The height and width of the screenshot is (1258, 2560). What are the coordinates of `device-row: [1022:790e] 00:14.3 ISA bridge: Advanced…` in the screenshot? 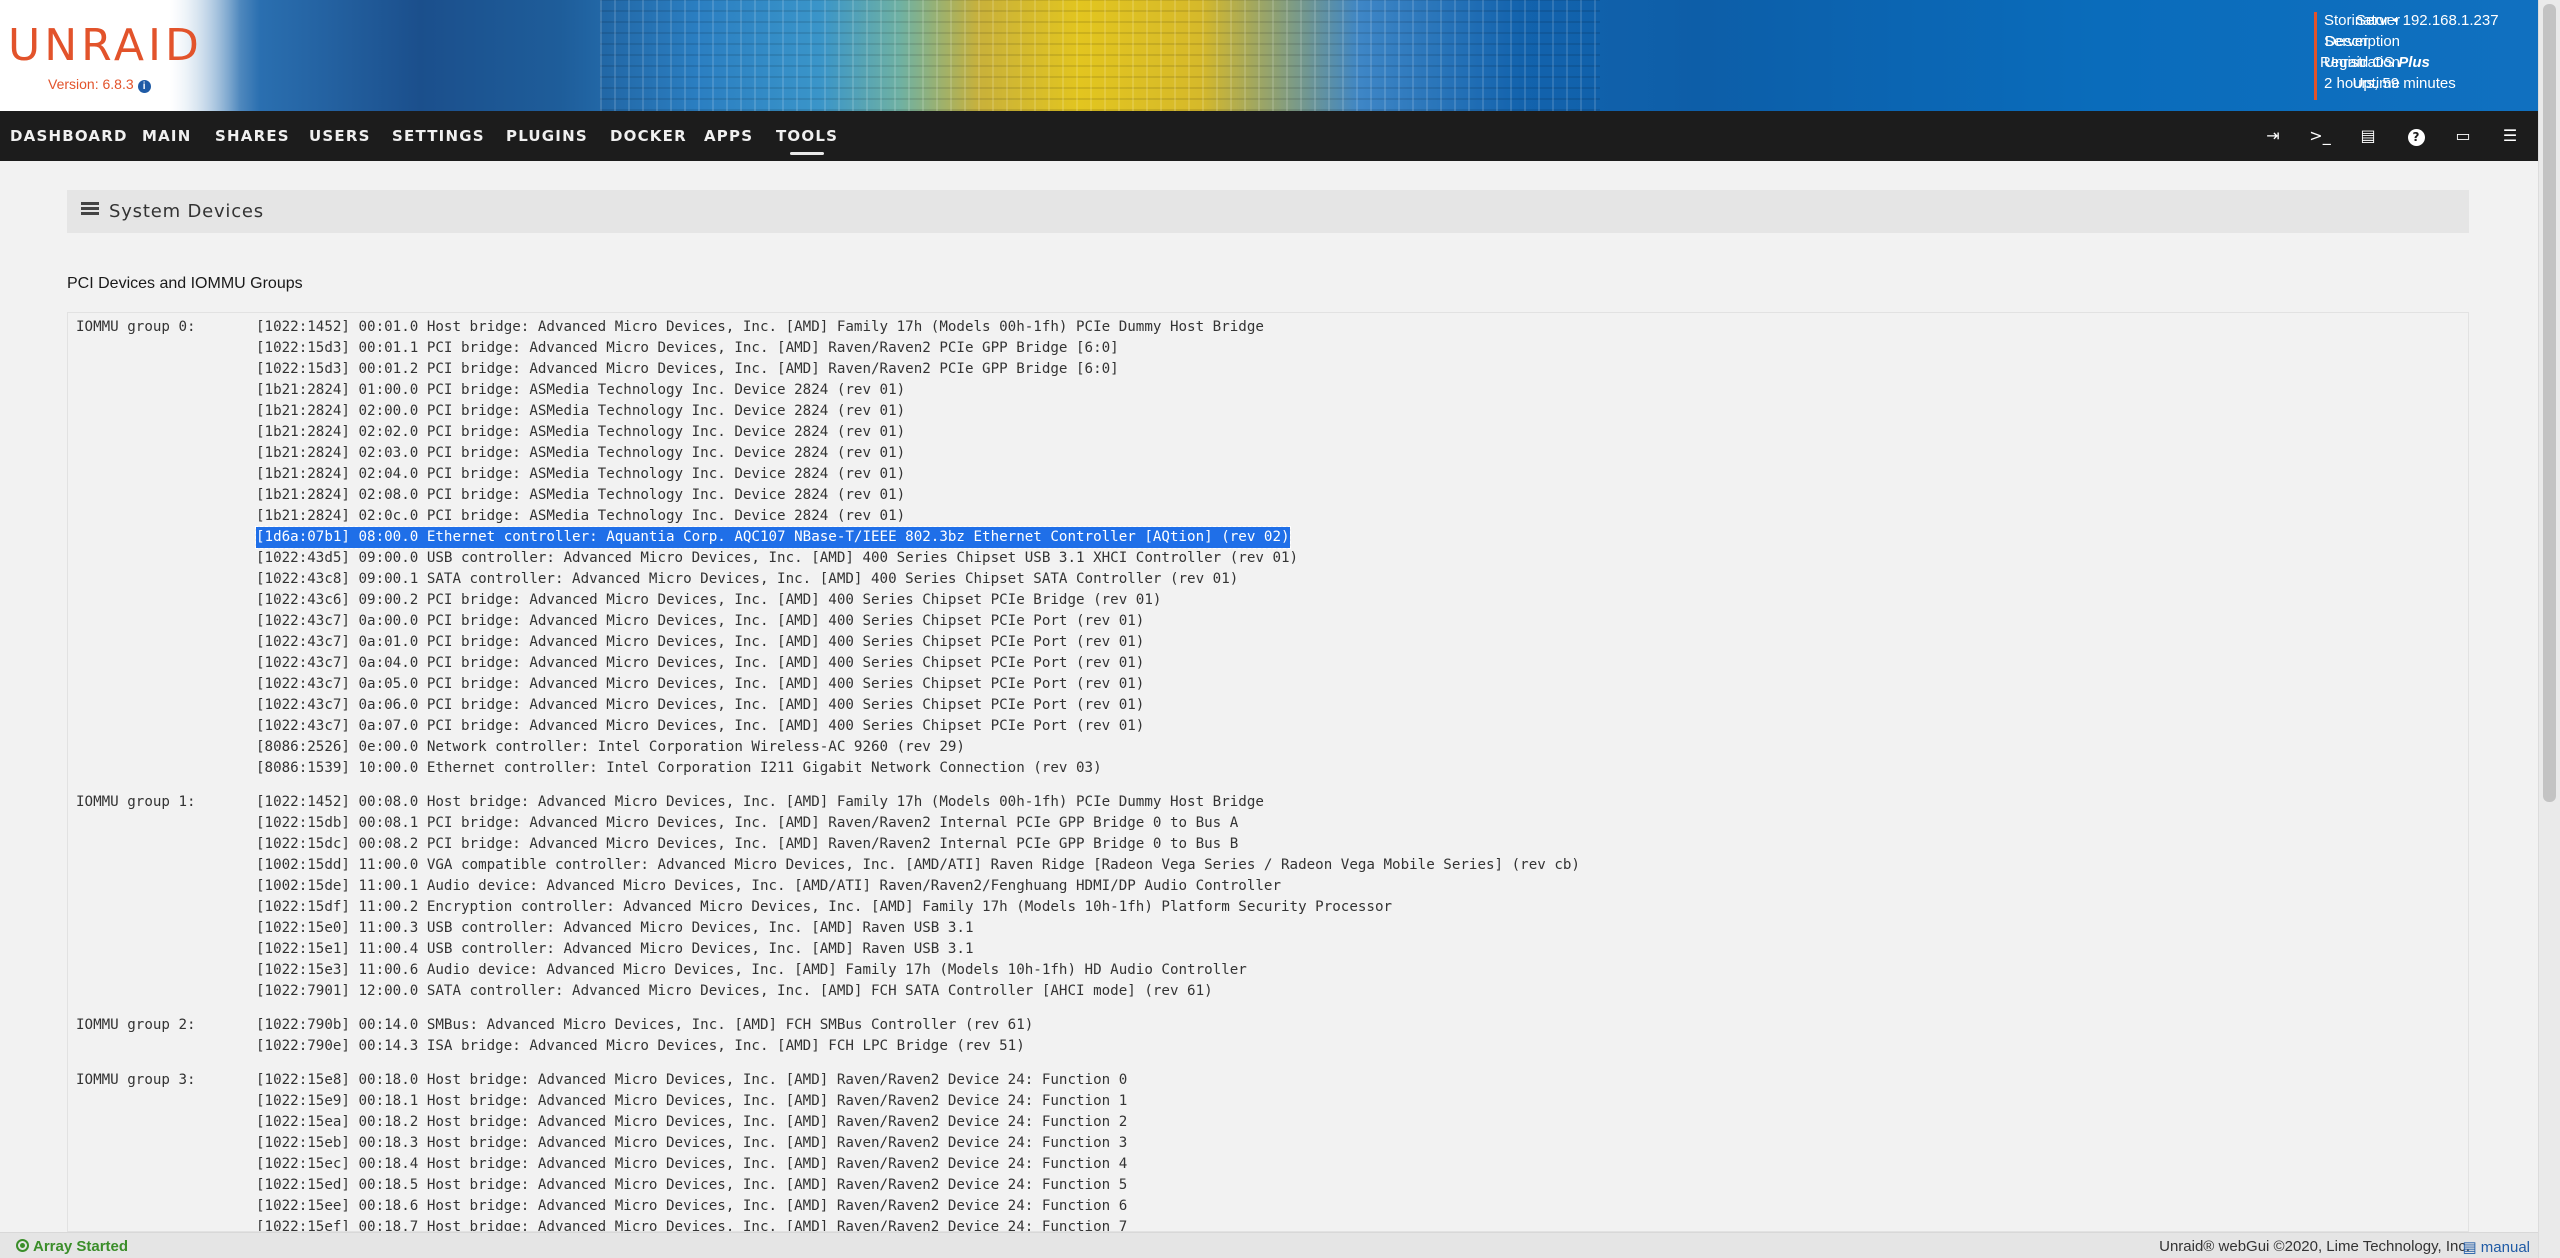 It's located at (1356, 1046).